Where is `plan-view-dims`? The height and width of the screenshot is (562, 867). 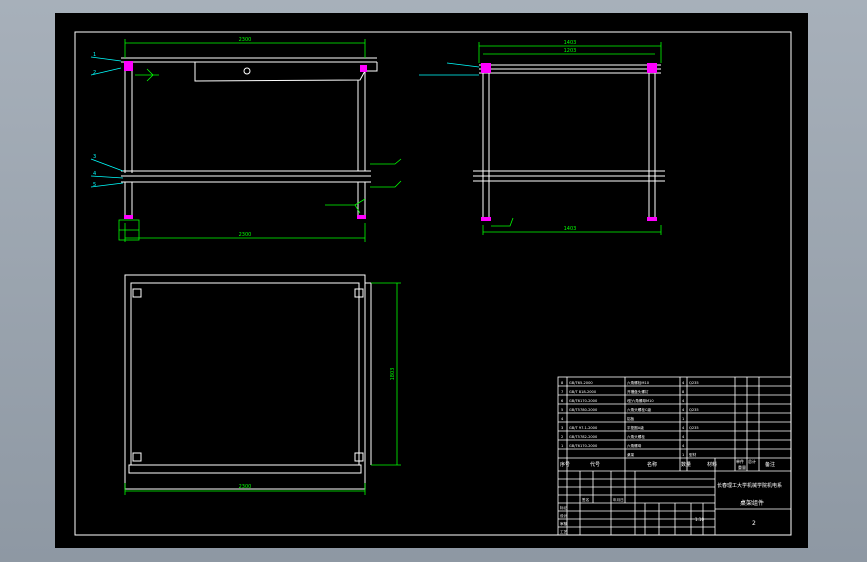
plan-view-dims is located at coordinates (262, 388).